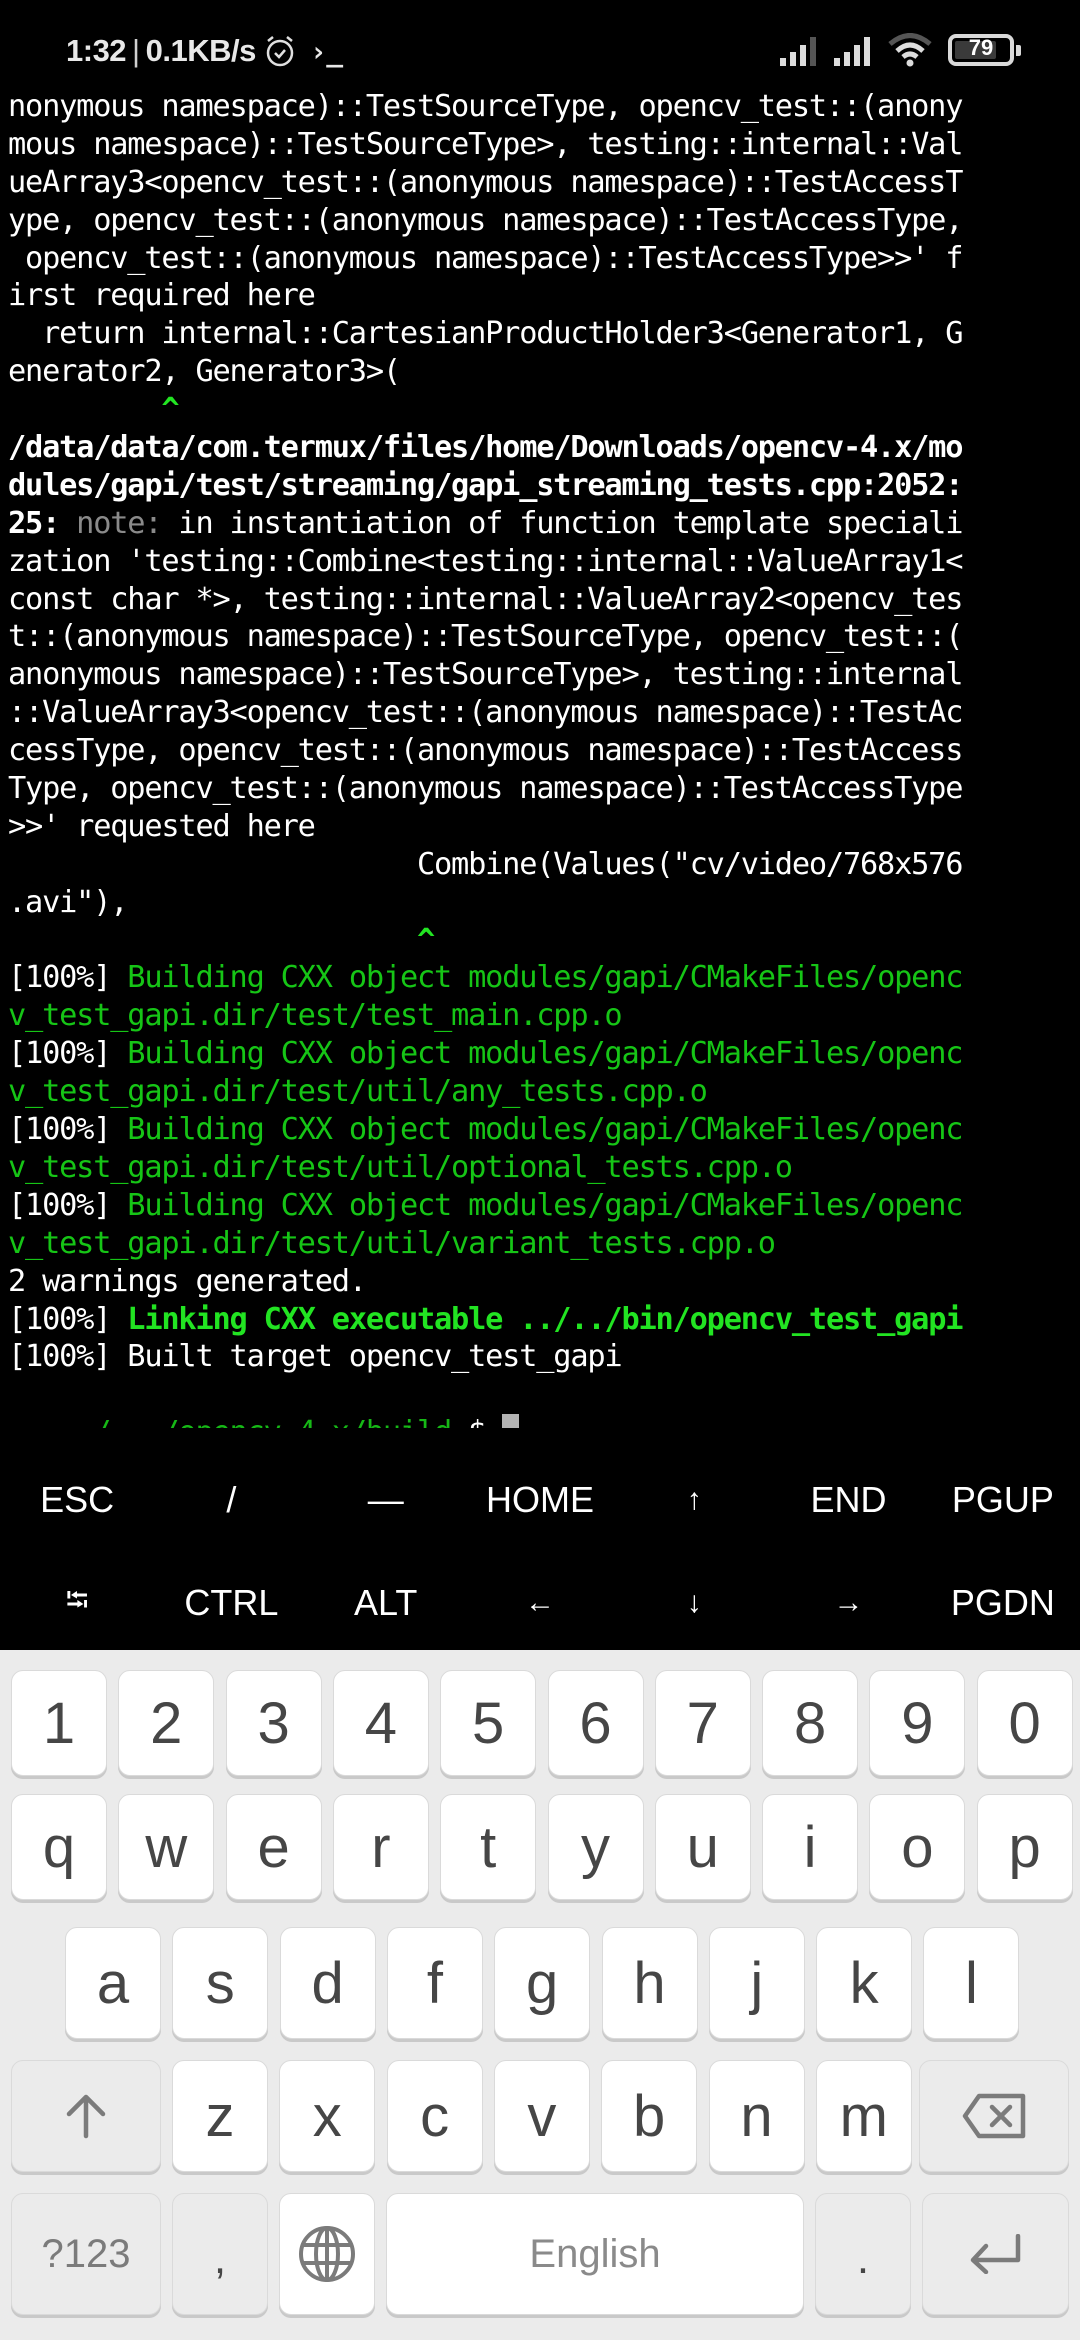 The height and width of the screenshot is (2340, 1080). Describe the element at coordinates (231, 1500) in the screenshot. I see `extra-key-slash: /` at that location.